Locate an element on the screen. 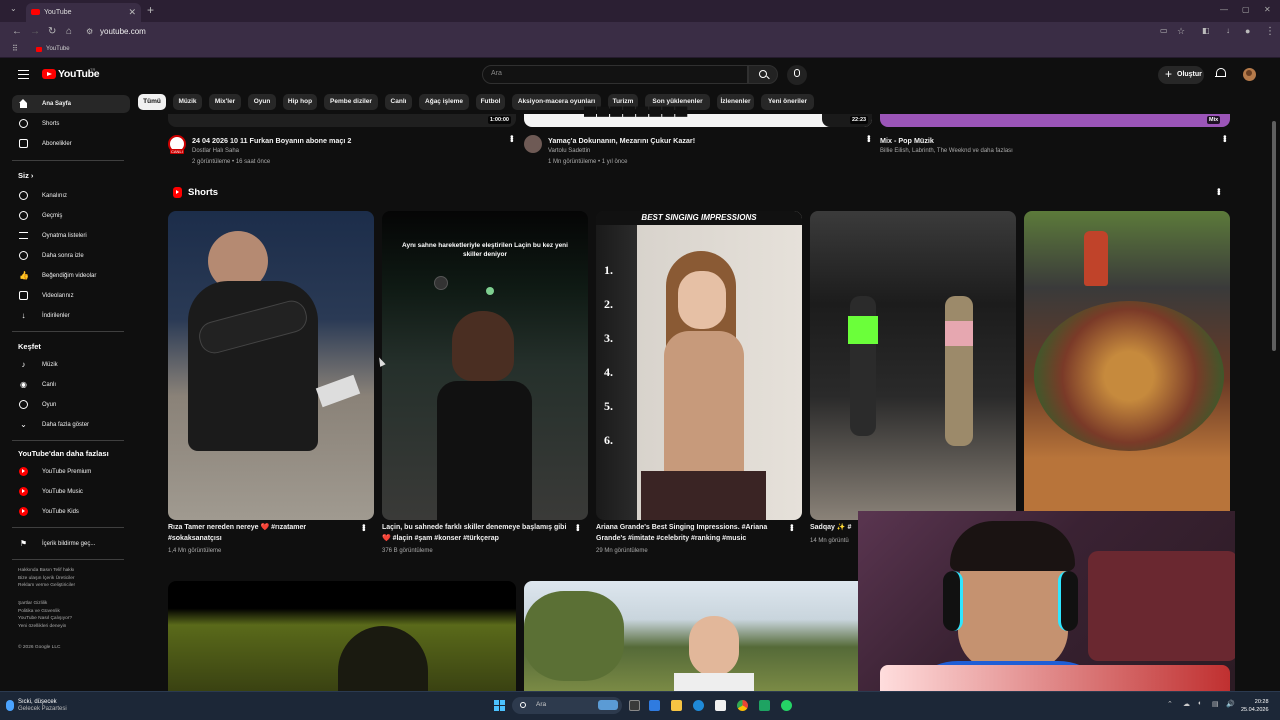 This screenshot has width=1280, height=720. chip-mixes: Mix'ler is located at coordinates (225, 102).